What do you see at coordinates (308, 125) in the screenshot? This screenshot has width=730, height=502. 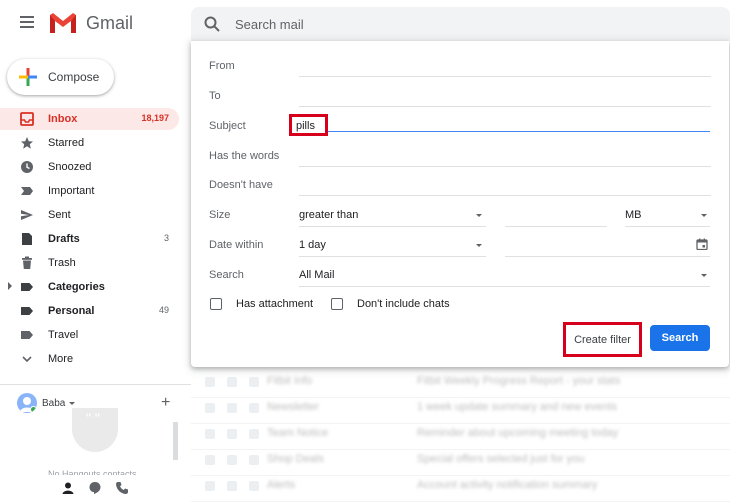 I see `subject-input: pills` at bounding box center [308, 125].